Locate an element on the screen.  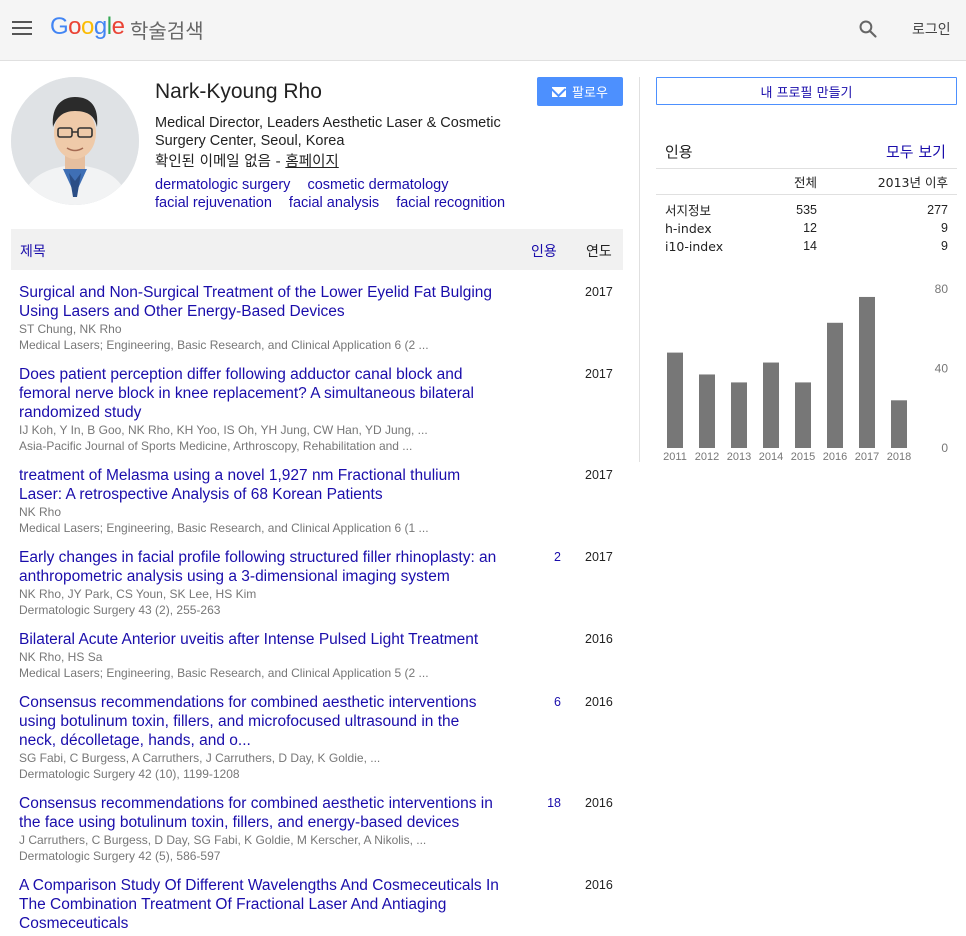
stats-since: 277 is located at coordinates (937, 209).